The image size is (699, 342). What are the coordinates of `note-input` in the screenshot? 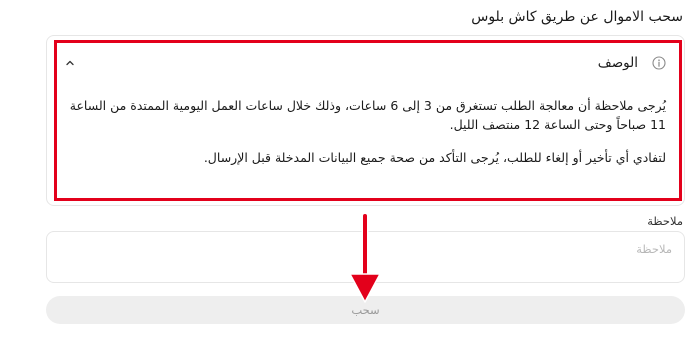 It's located at (365, 257).